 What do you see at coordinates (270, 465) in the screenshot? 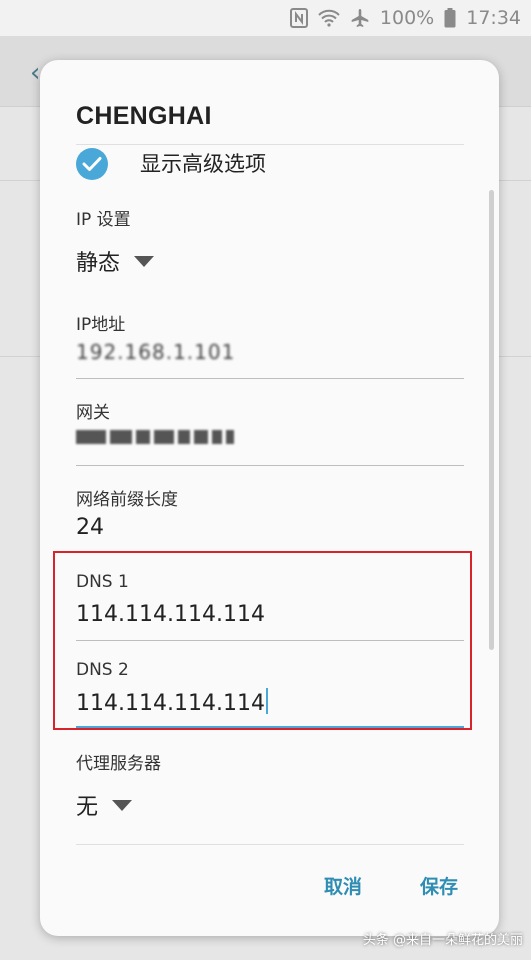
I see `gateway-underline` at bounding box center [270, 465].